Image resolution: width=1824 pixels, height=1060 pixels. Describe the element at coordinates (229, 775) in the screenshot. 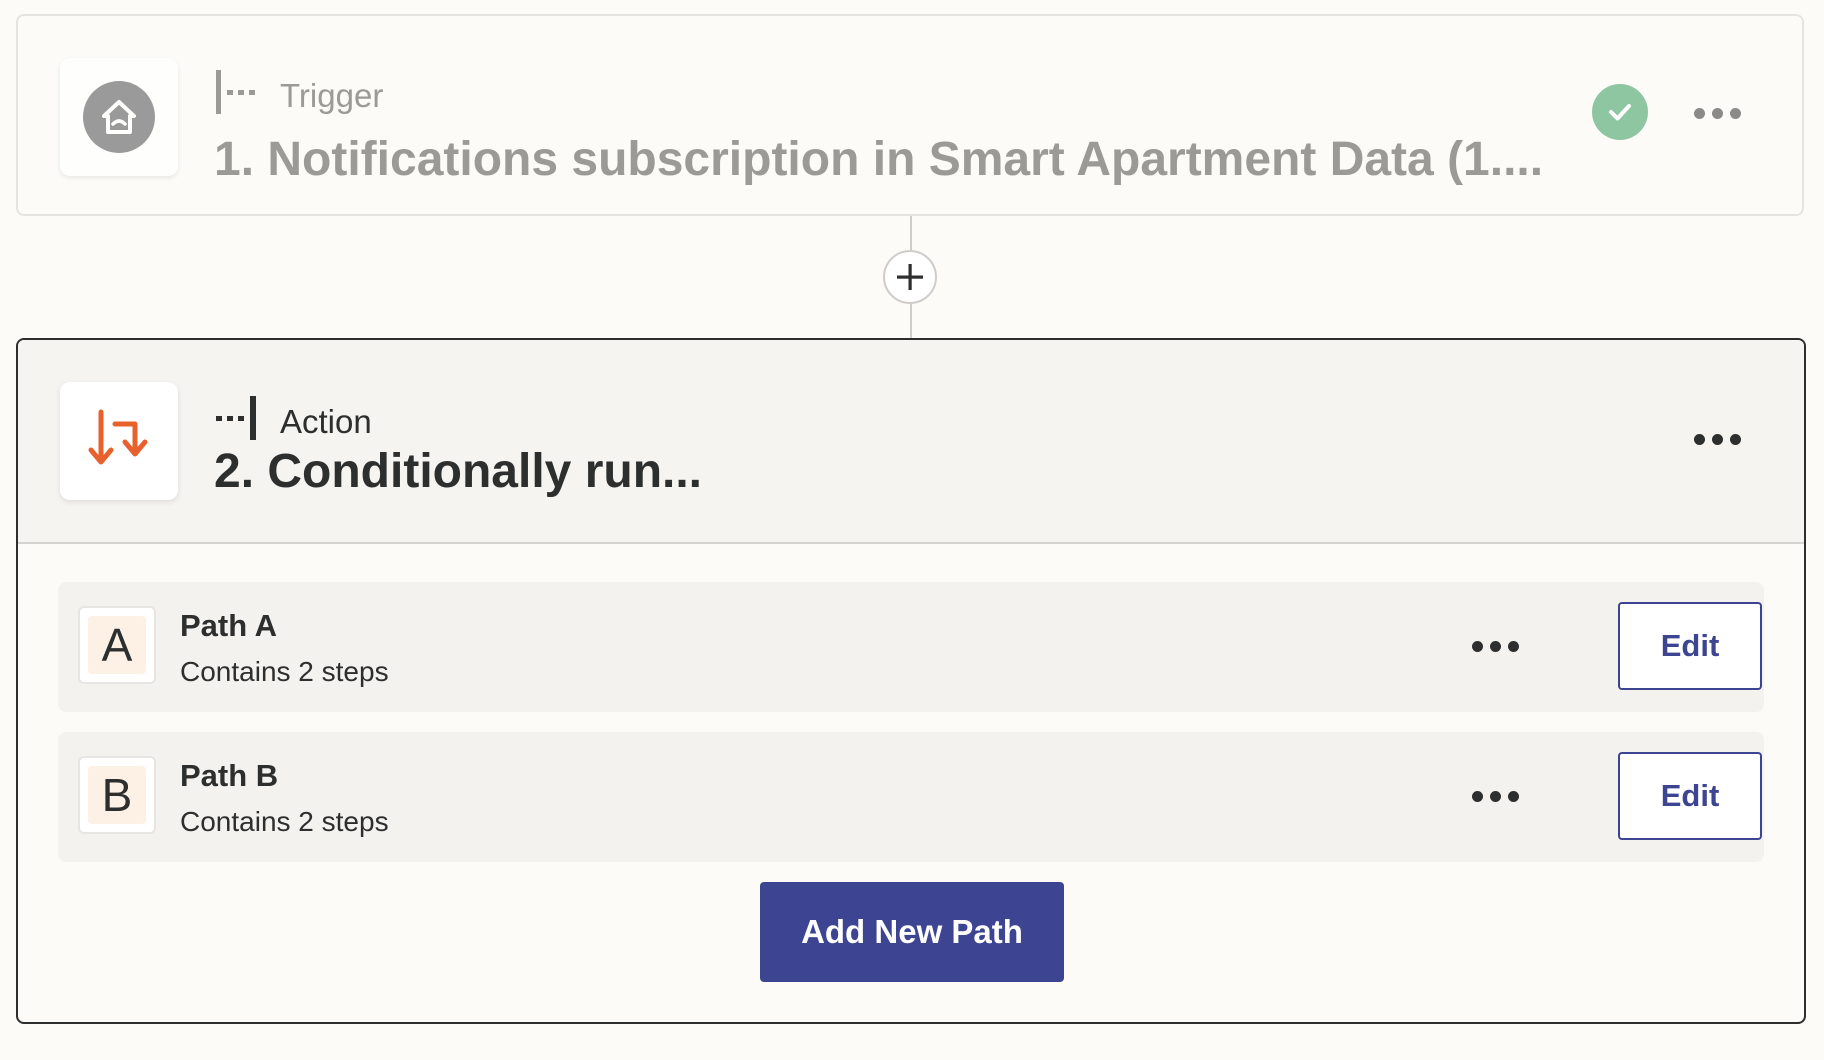

I see `path-name: Path B` at that location.